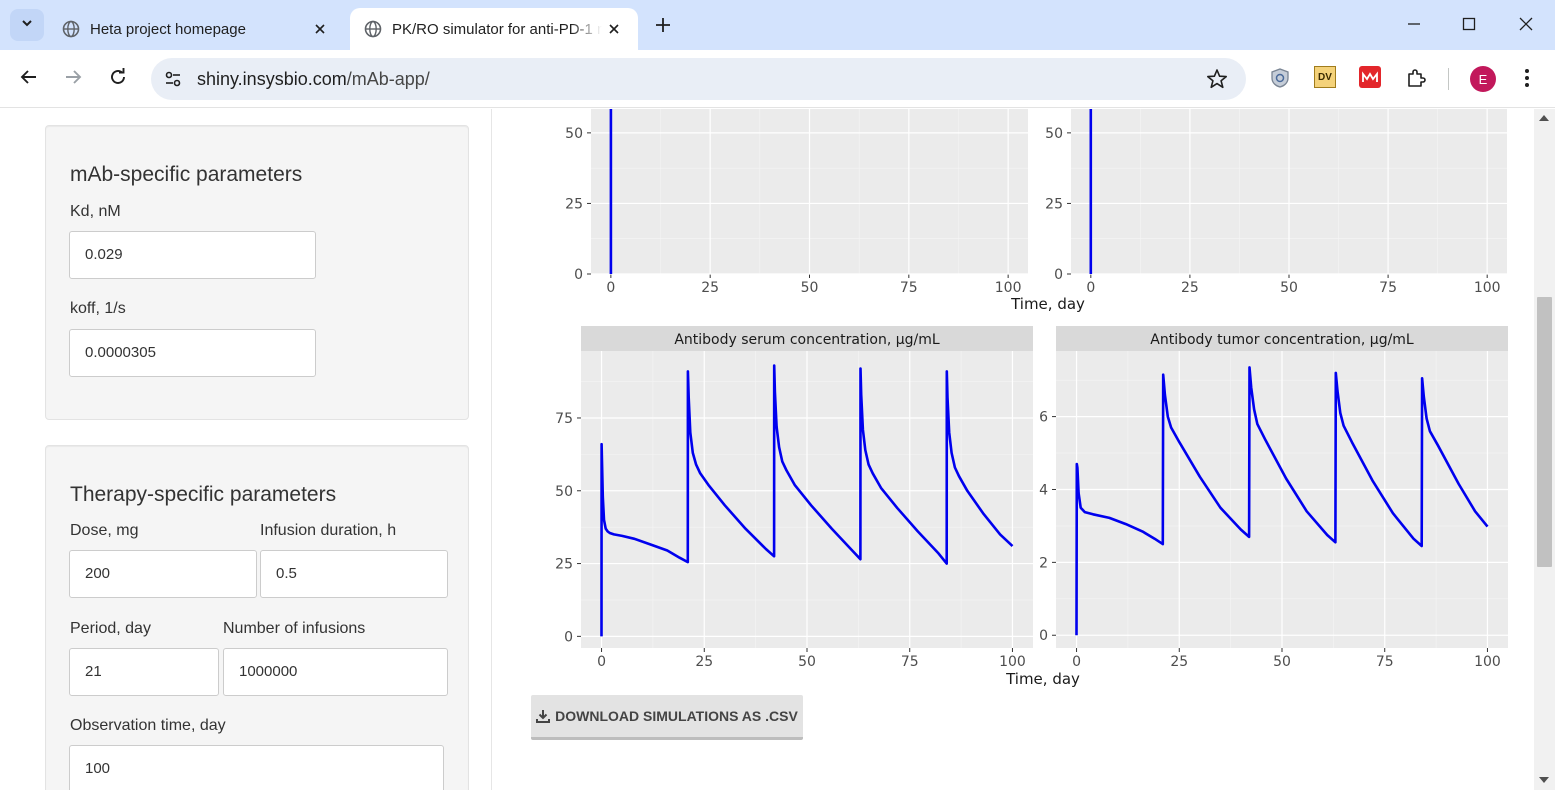 Image resolution: width=1555 pixels, height=790 pixels. What do you see at coordinates (1043, 418) in the screenshot?
I see `y-tick-label: 6` at bounding box center [1043, 418].